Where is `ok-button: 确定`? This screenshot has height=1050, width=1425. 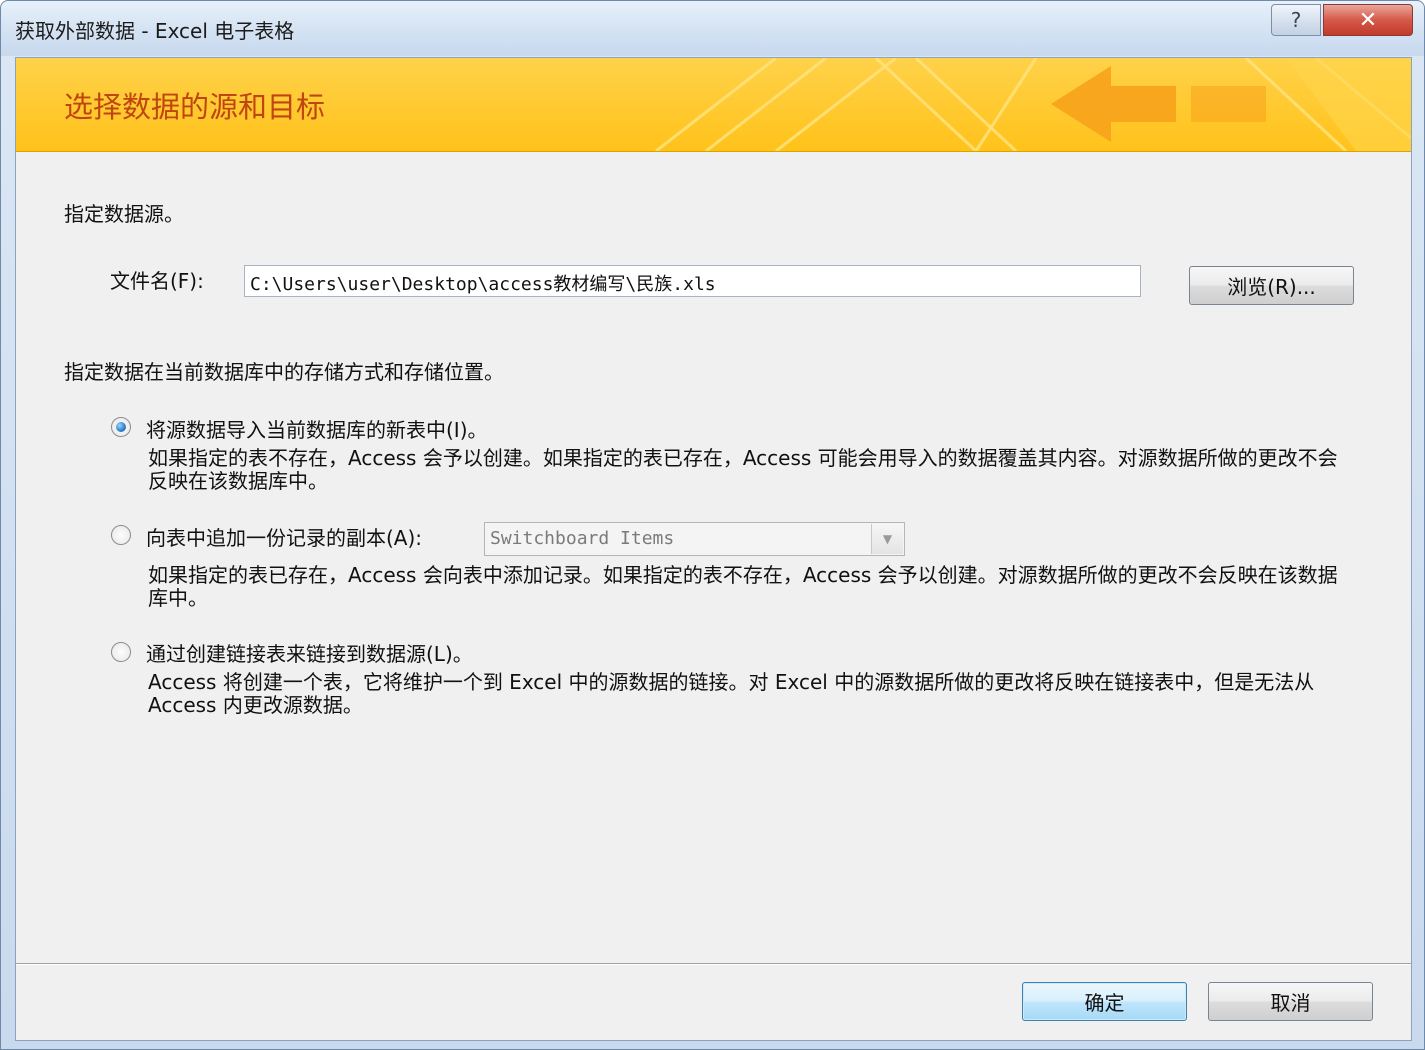 ok-button: 确定 is located at coordinates (1104, 1001).